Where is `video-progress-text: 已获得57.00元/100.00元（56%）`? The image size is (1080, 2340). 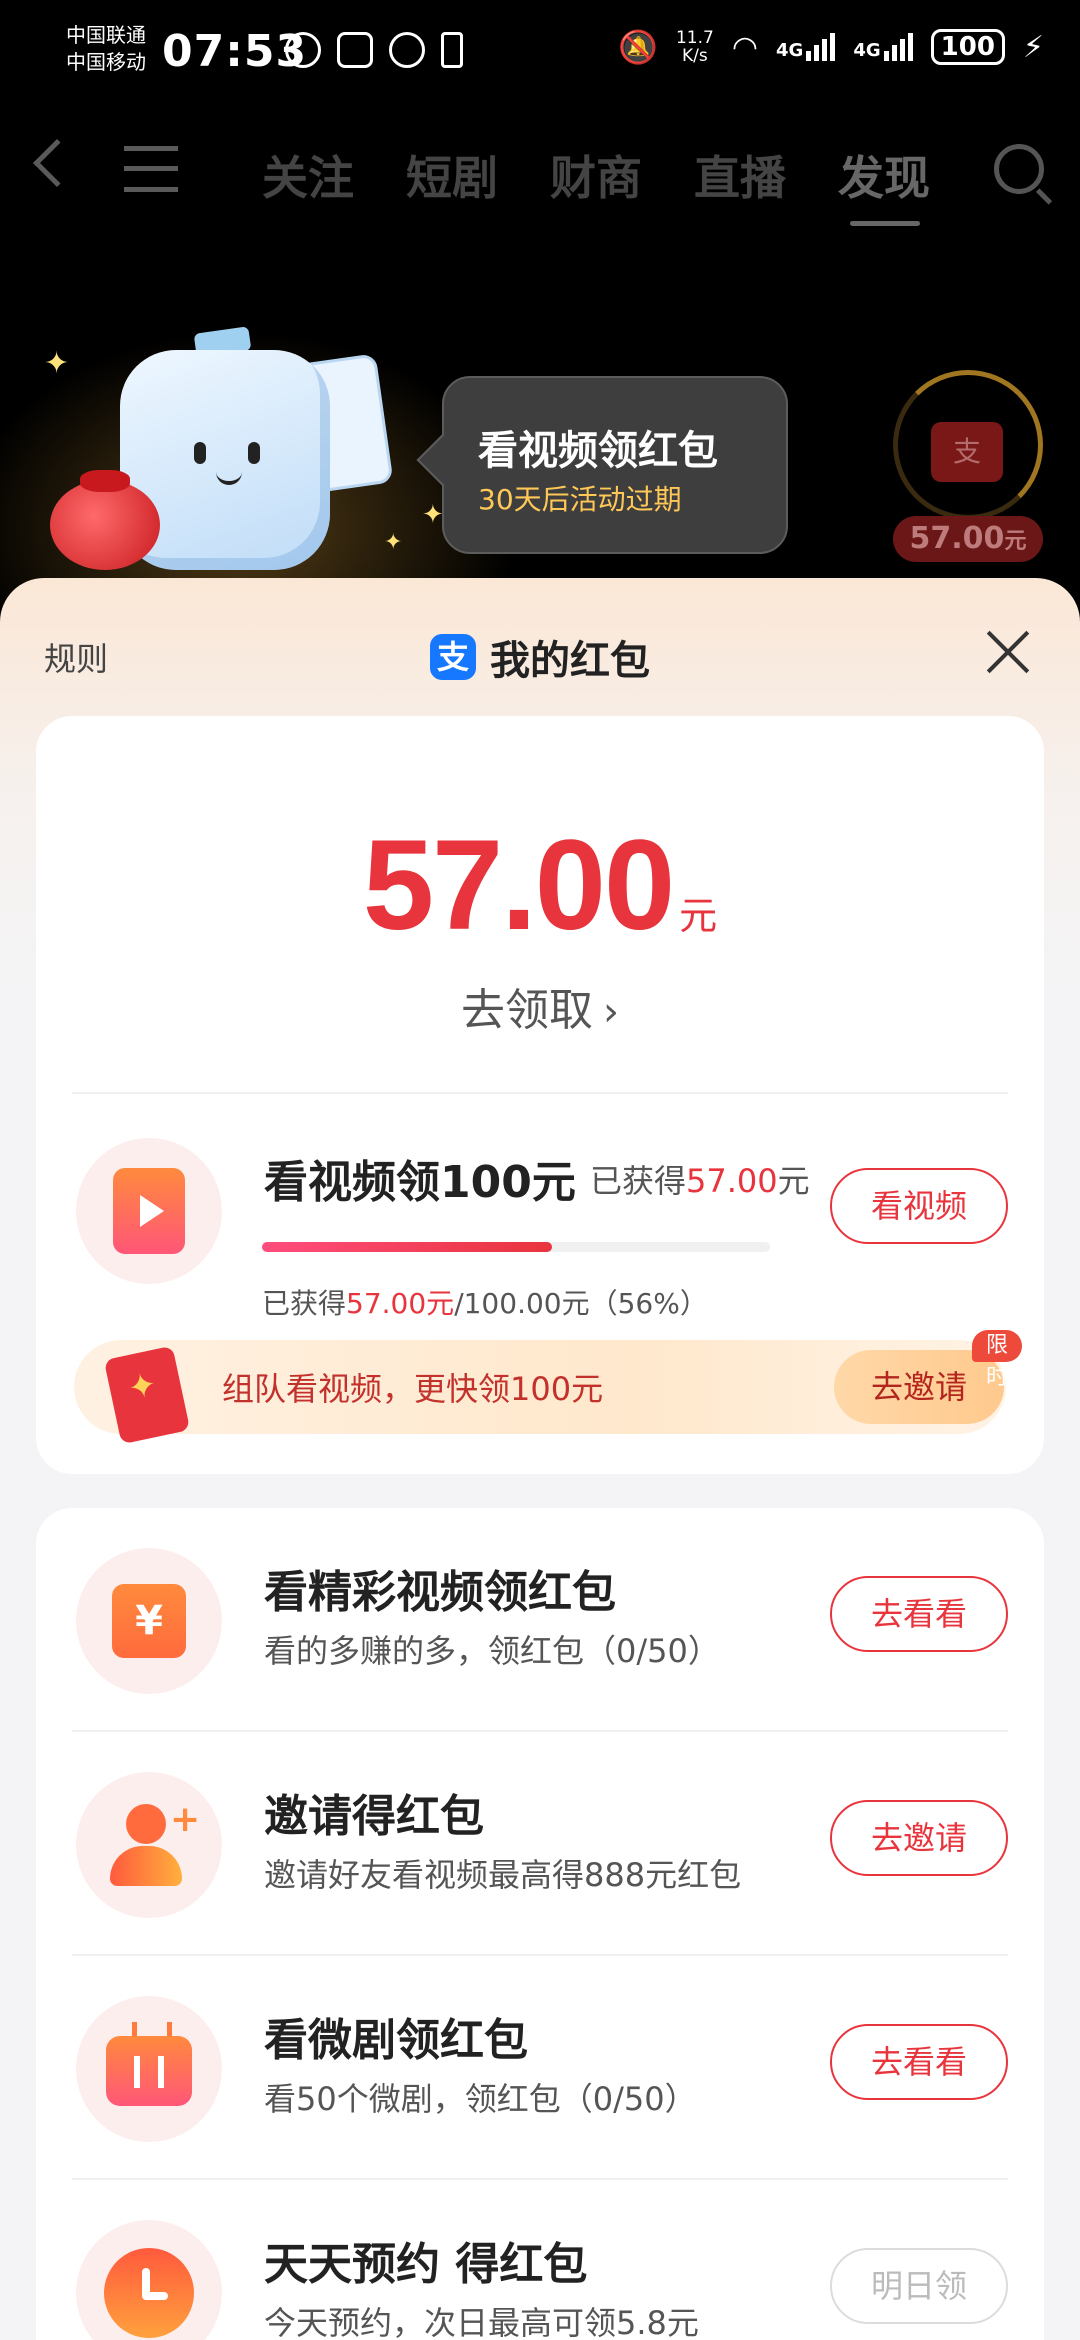 video-progress-text: 已获得57.00元/100.00元（56%） is located at coordinates (485, 1303).